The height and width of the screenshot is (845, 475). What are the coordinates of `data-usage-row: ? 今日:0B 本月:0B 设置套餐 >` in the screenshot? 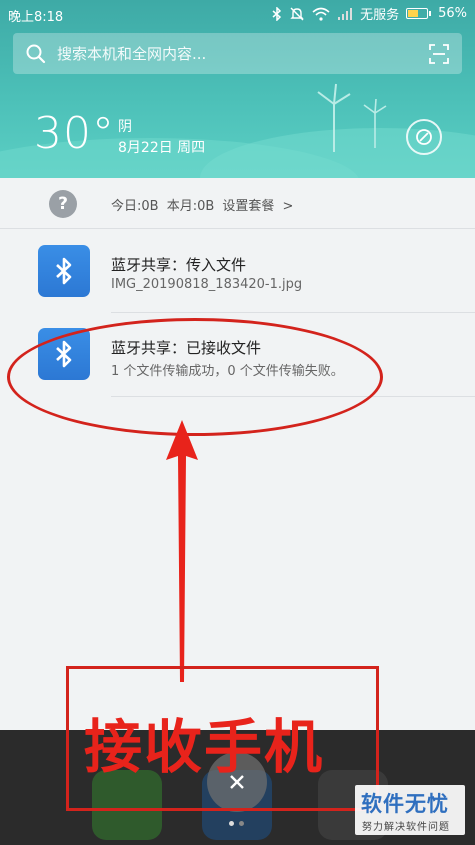 It's located at (237, 203).